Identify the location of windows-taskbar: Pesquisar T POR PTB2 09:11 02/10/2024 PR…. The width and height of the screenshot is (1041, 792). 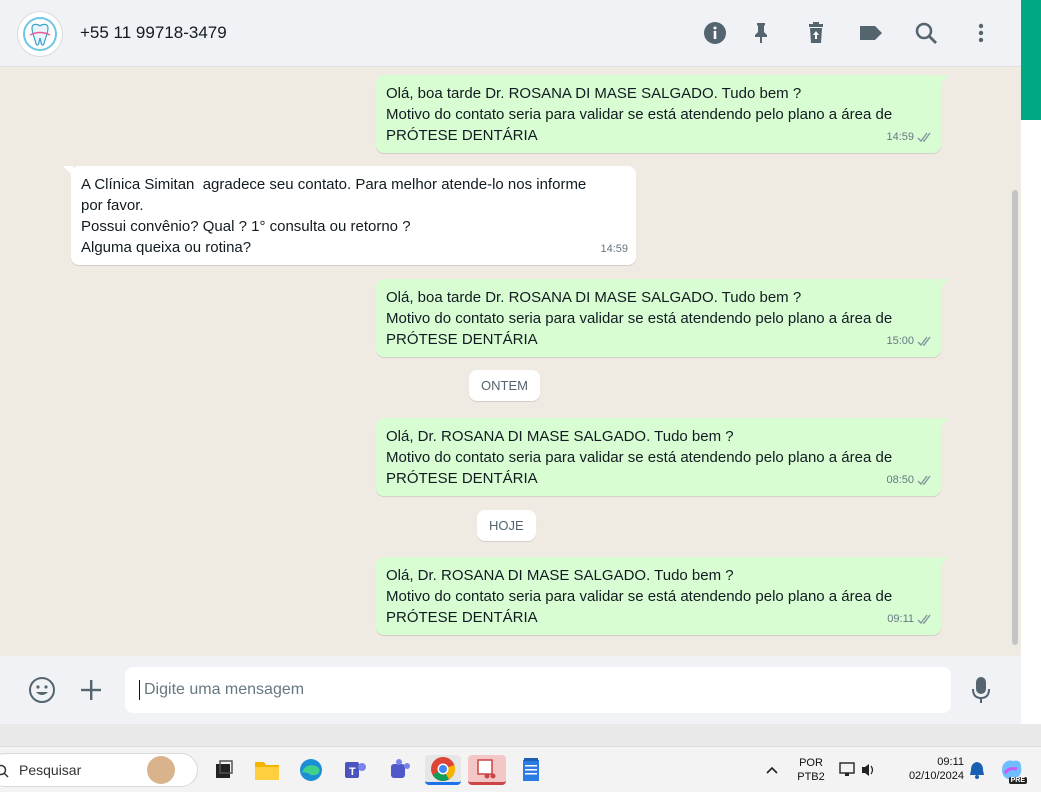
(520, 769).